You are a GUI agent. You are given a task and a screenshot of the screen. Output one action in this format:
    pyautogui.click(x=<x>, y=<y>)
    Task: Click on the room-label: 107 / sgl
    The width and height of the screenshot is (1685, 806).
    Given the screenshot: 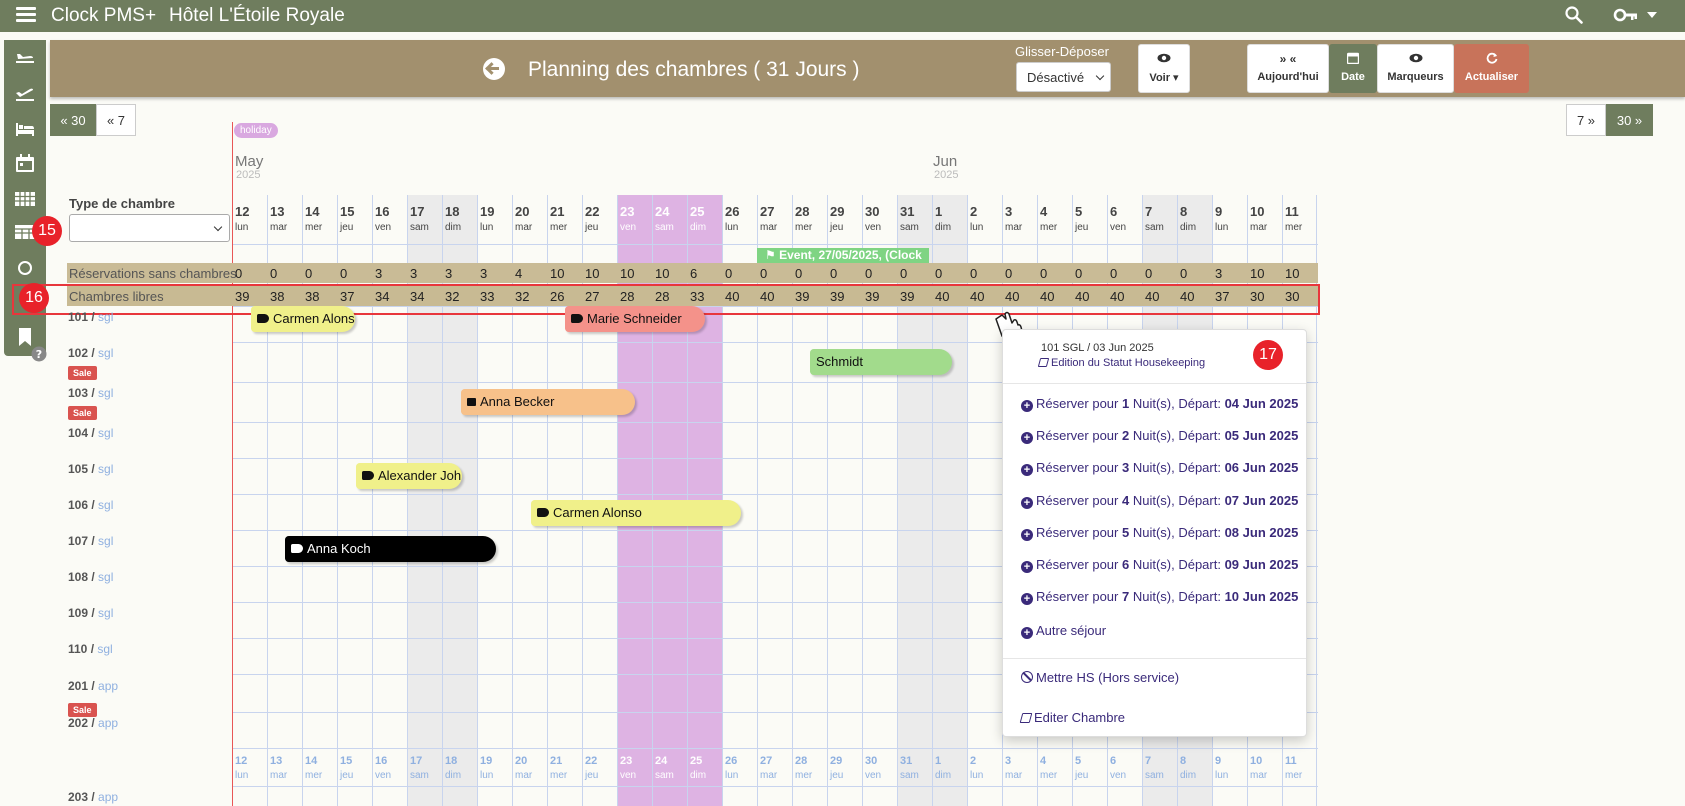 What is the action you would take?
    pyautogui.click(x=90, y=541)
    